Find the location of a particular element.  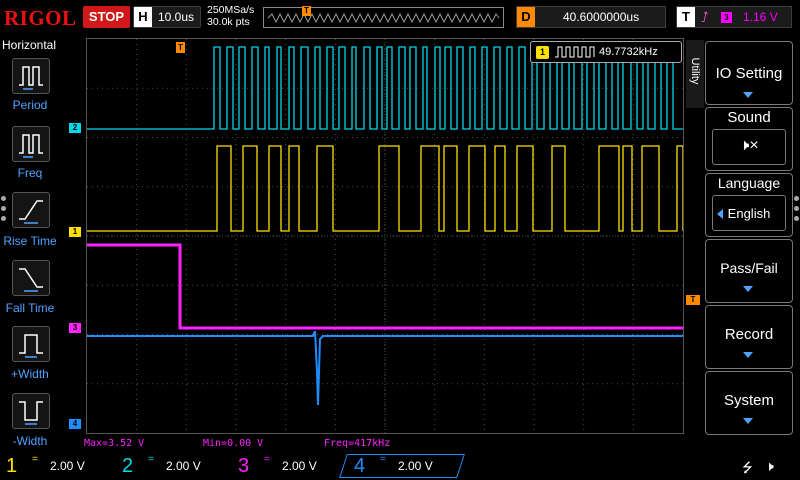

memory-depth: 30.0k pts is located at coordinates (228, 22).